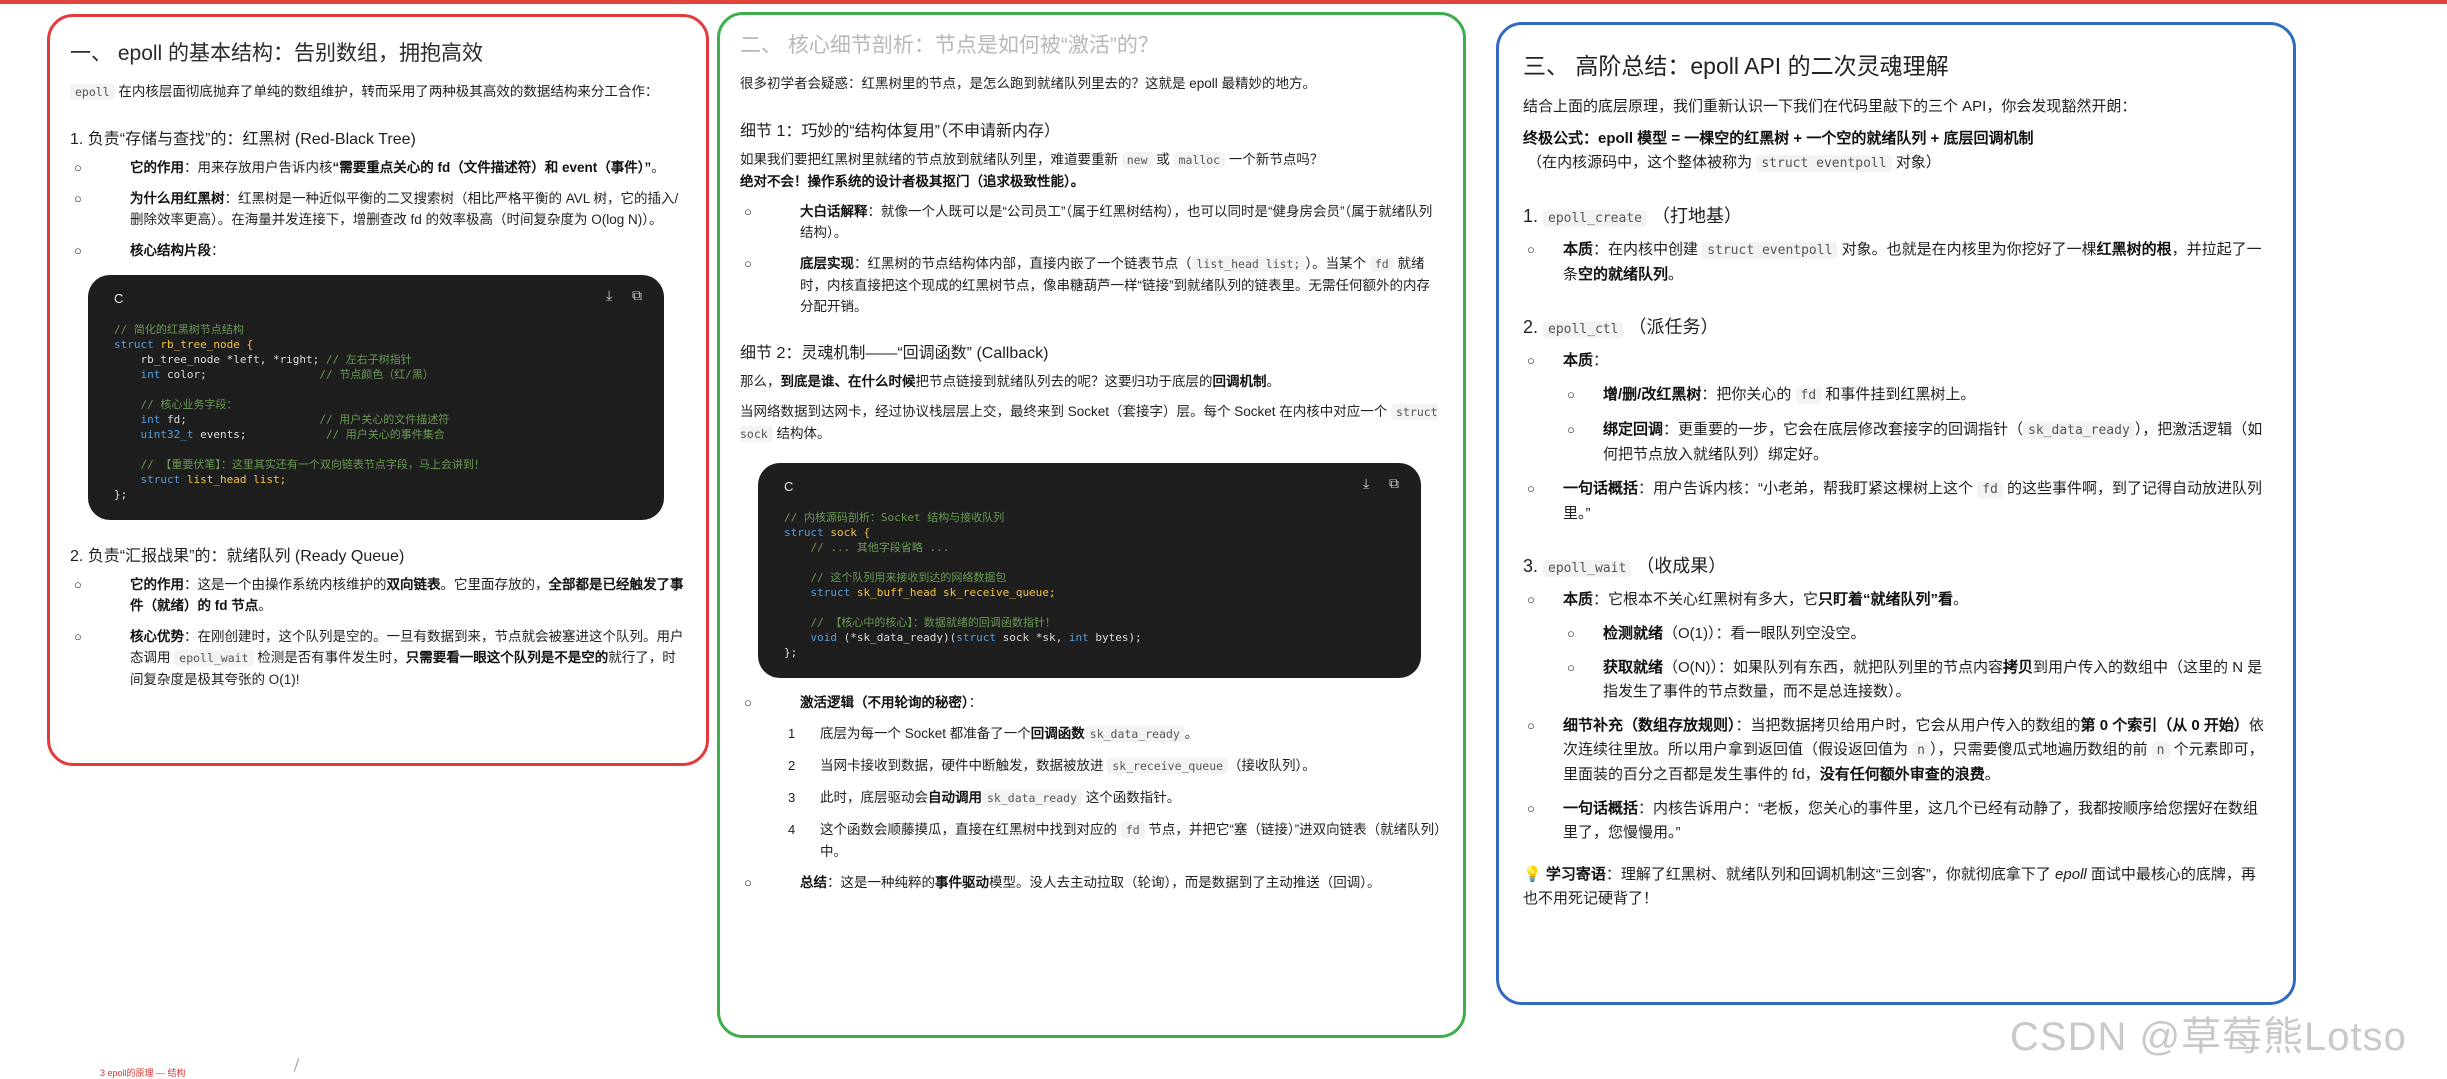 This screenshot has height=1079, width=2447. I want to click on list-item: ○ 激活逻辑（不用轮询的秘密）：, so click(863, 702).